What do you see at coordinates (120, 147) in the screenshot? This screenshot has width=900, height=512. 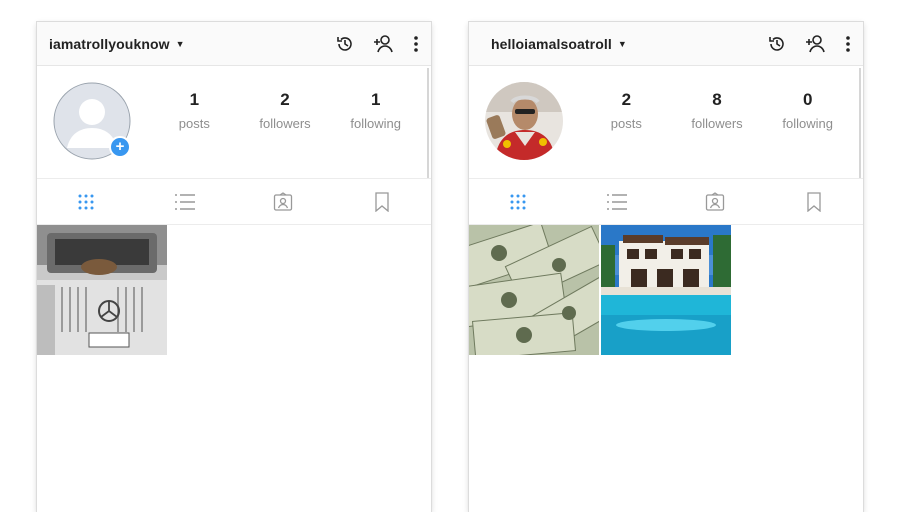 I see `add-photo-icon: +` at bounding box center [120, 147].